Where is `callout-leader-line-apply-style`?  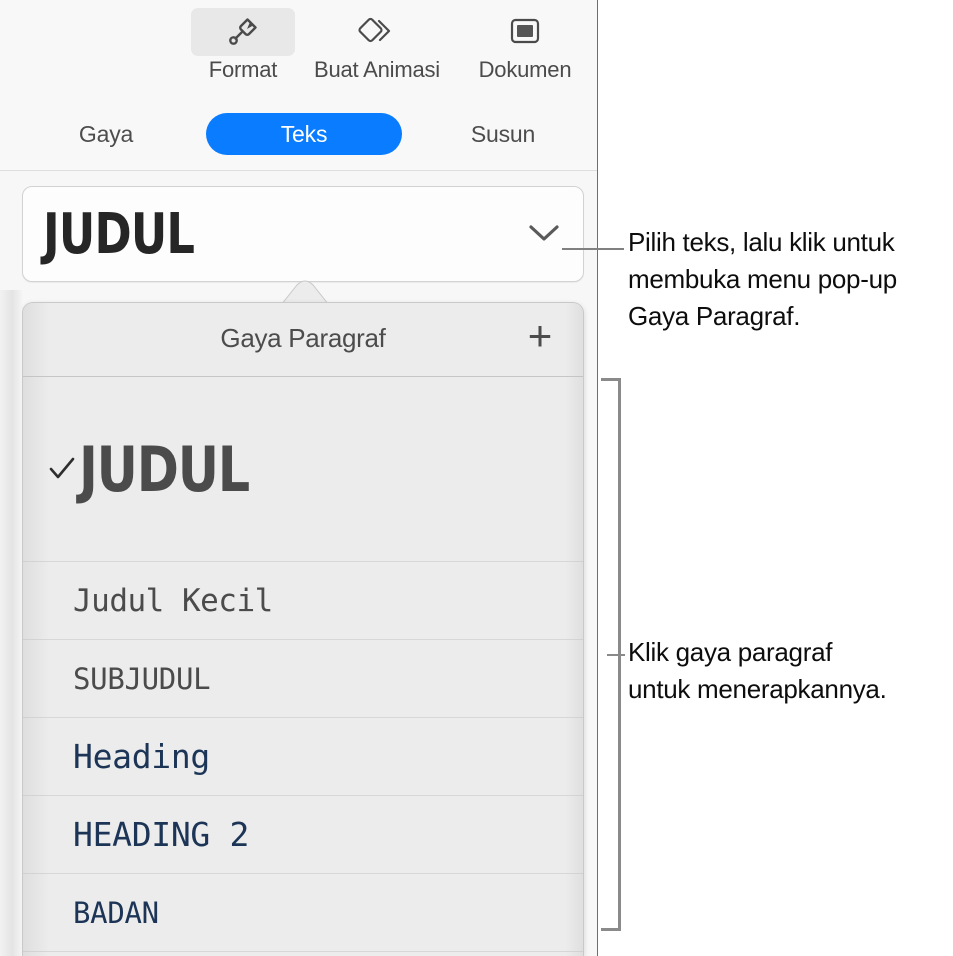
callout-leader-line-apply-style is located at coordinates (616, 655).